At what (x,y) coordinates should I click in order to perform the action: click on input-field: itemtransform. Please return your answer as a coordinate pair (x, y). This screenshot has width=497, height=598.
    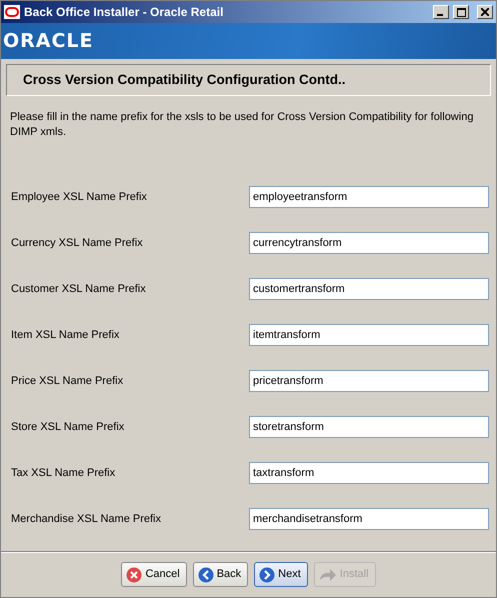
    Looking at the image, I should click on (369, 335).